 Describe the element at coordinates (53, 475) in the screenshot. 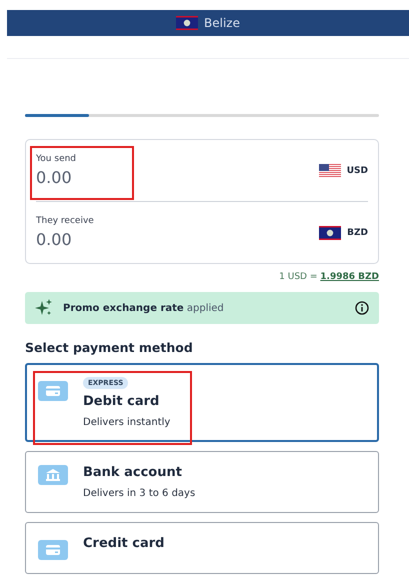

I see `bank-icon` at that location.